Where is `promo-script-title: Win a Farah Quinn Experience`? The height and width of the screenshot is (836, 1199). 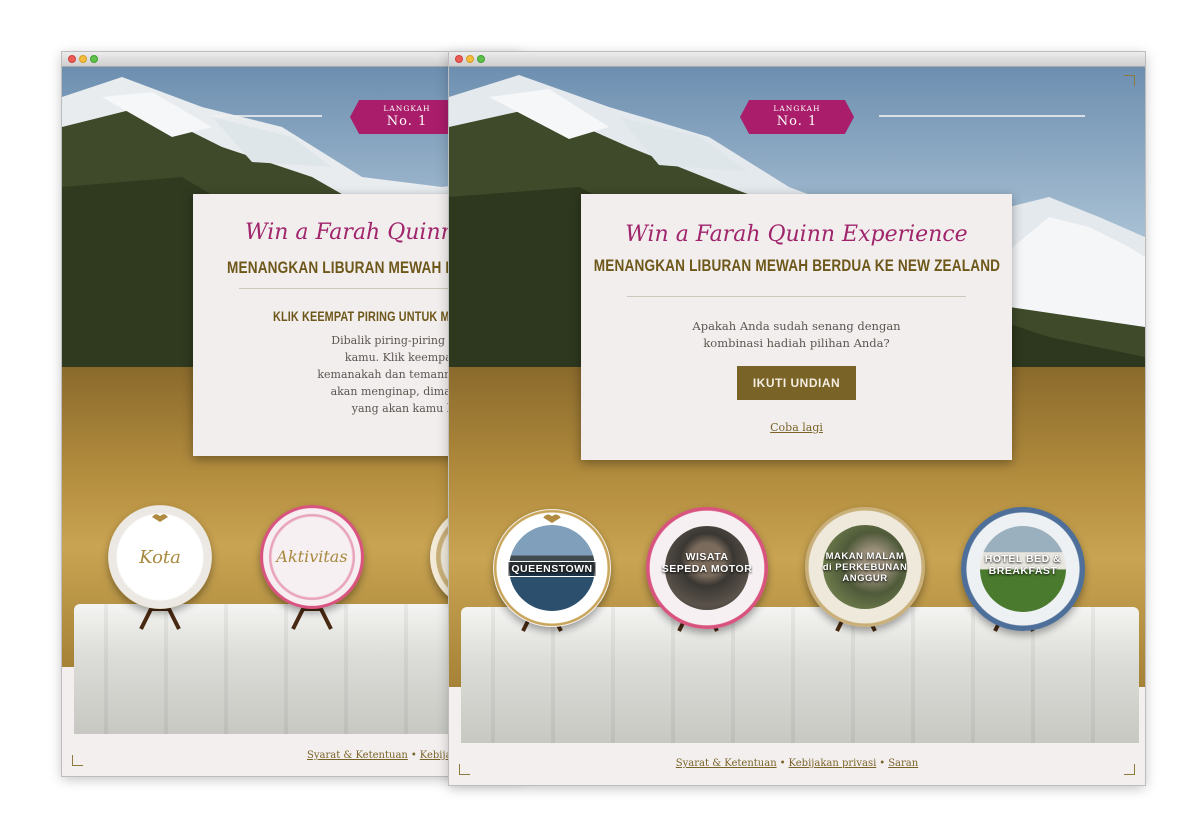
promo-script-title: Win a Farah Quinn Experience is located at coordinates (796, 234).